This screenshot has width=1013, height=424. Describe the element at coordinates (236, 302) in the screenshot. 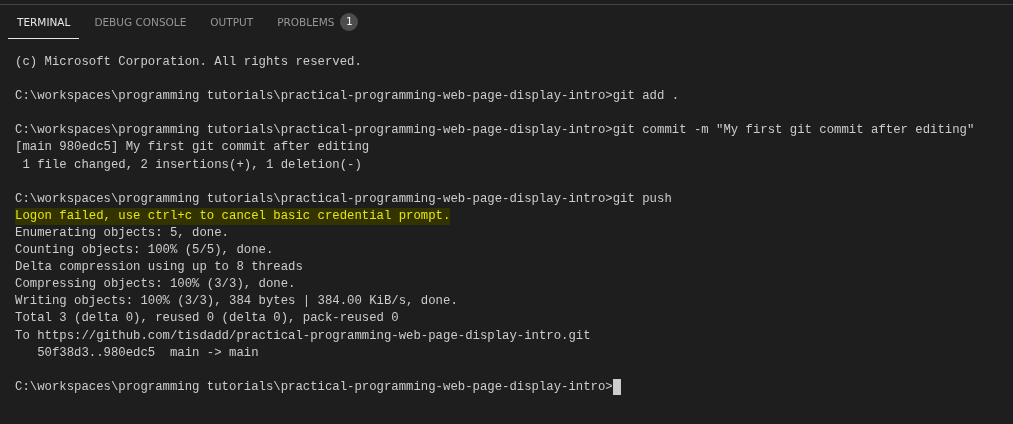

I see `terminal-line: Writing objects: 100% (3/3), 384 bytes | 384.00 KiB/s, done.` at that location.